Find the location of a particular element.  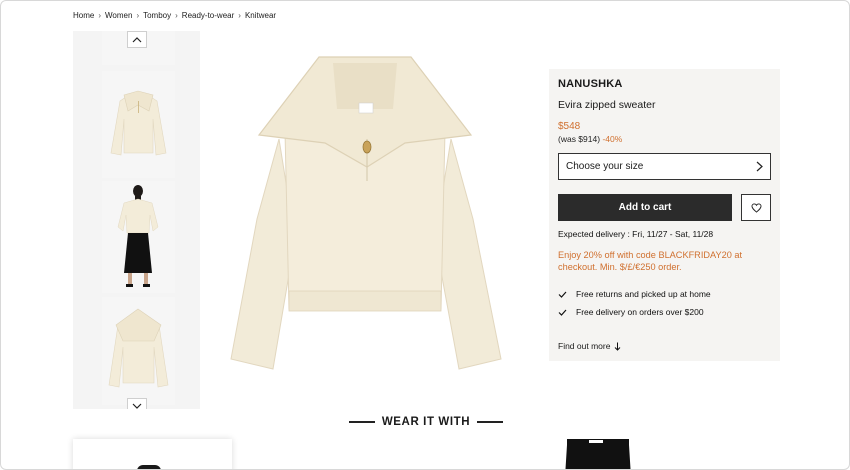

sweater-back-thumbnail-image is located at coordinates (138, 351).